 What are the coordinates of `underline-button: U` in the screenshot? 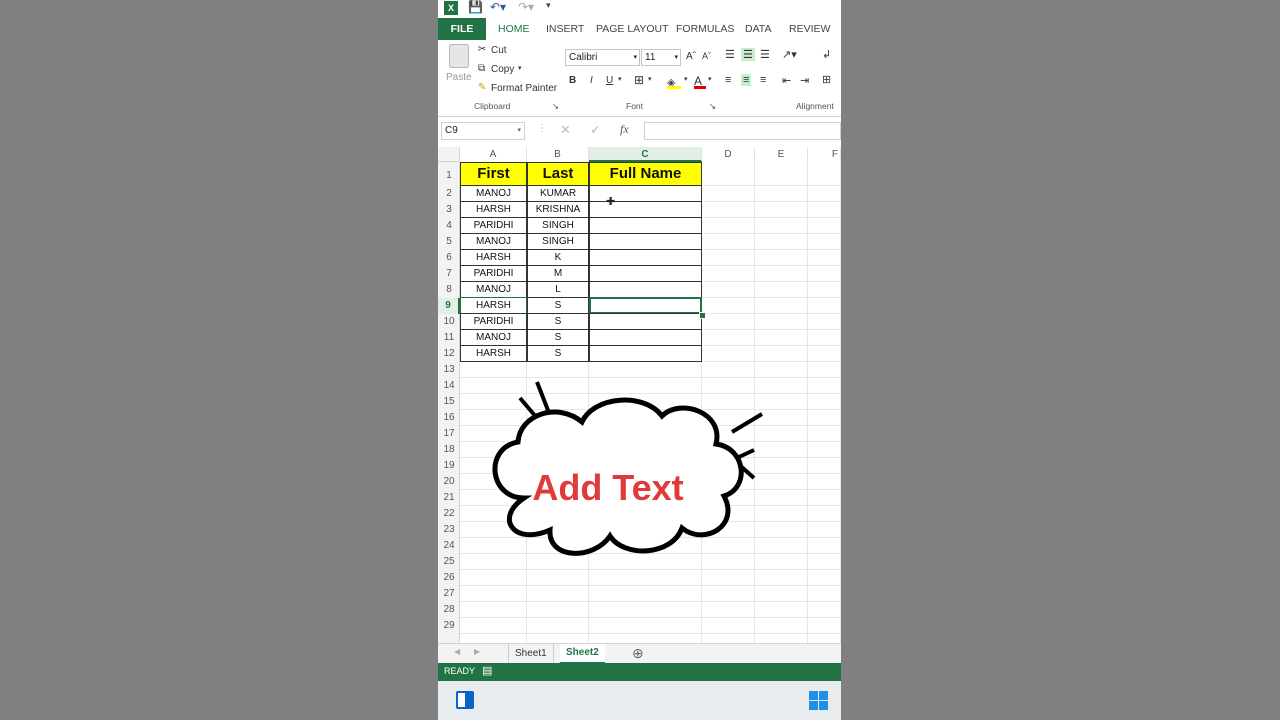 It's located at (609, 80).